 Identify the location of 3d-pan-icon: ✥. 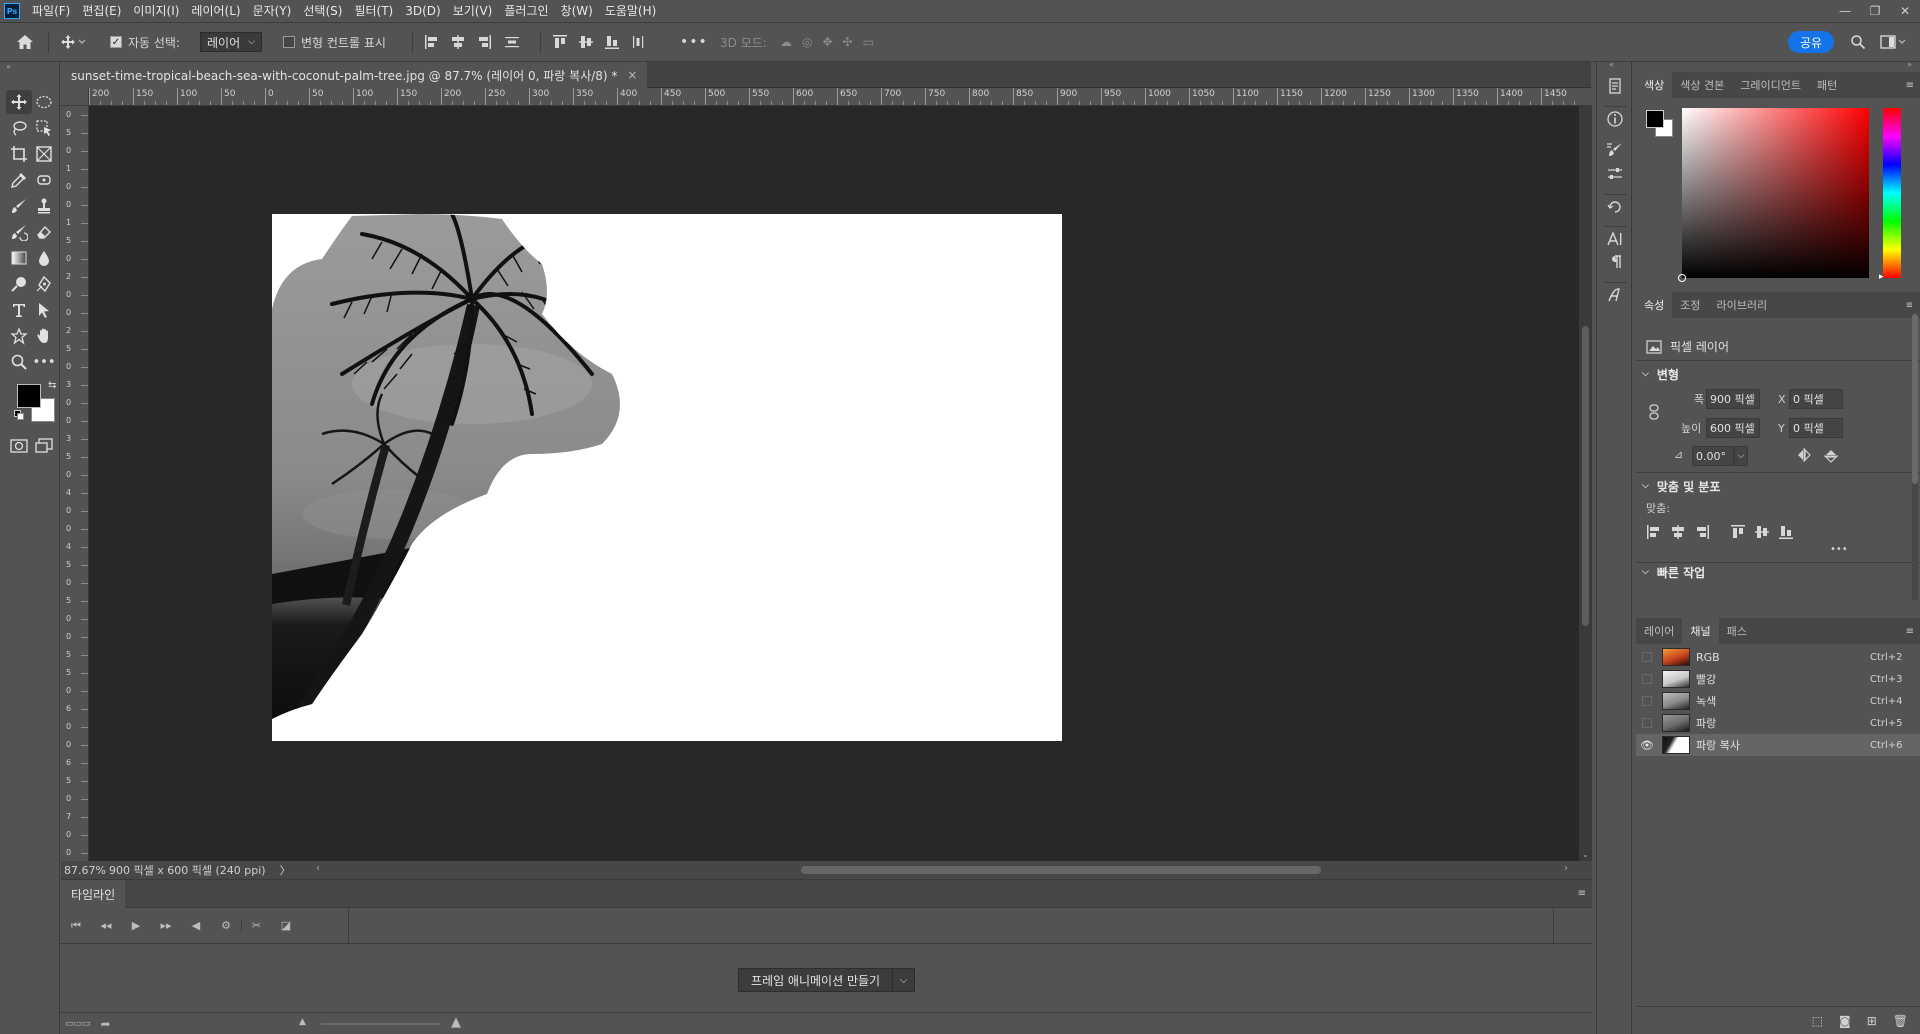
(827, 42).